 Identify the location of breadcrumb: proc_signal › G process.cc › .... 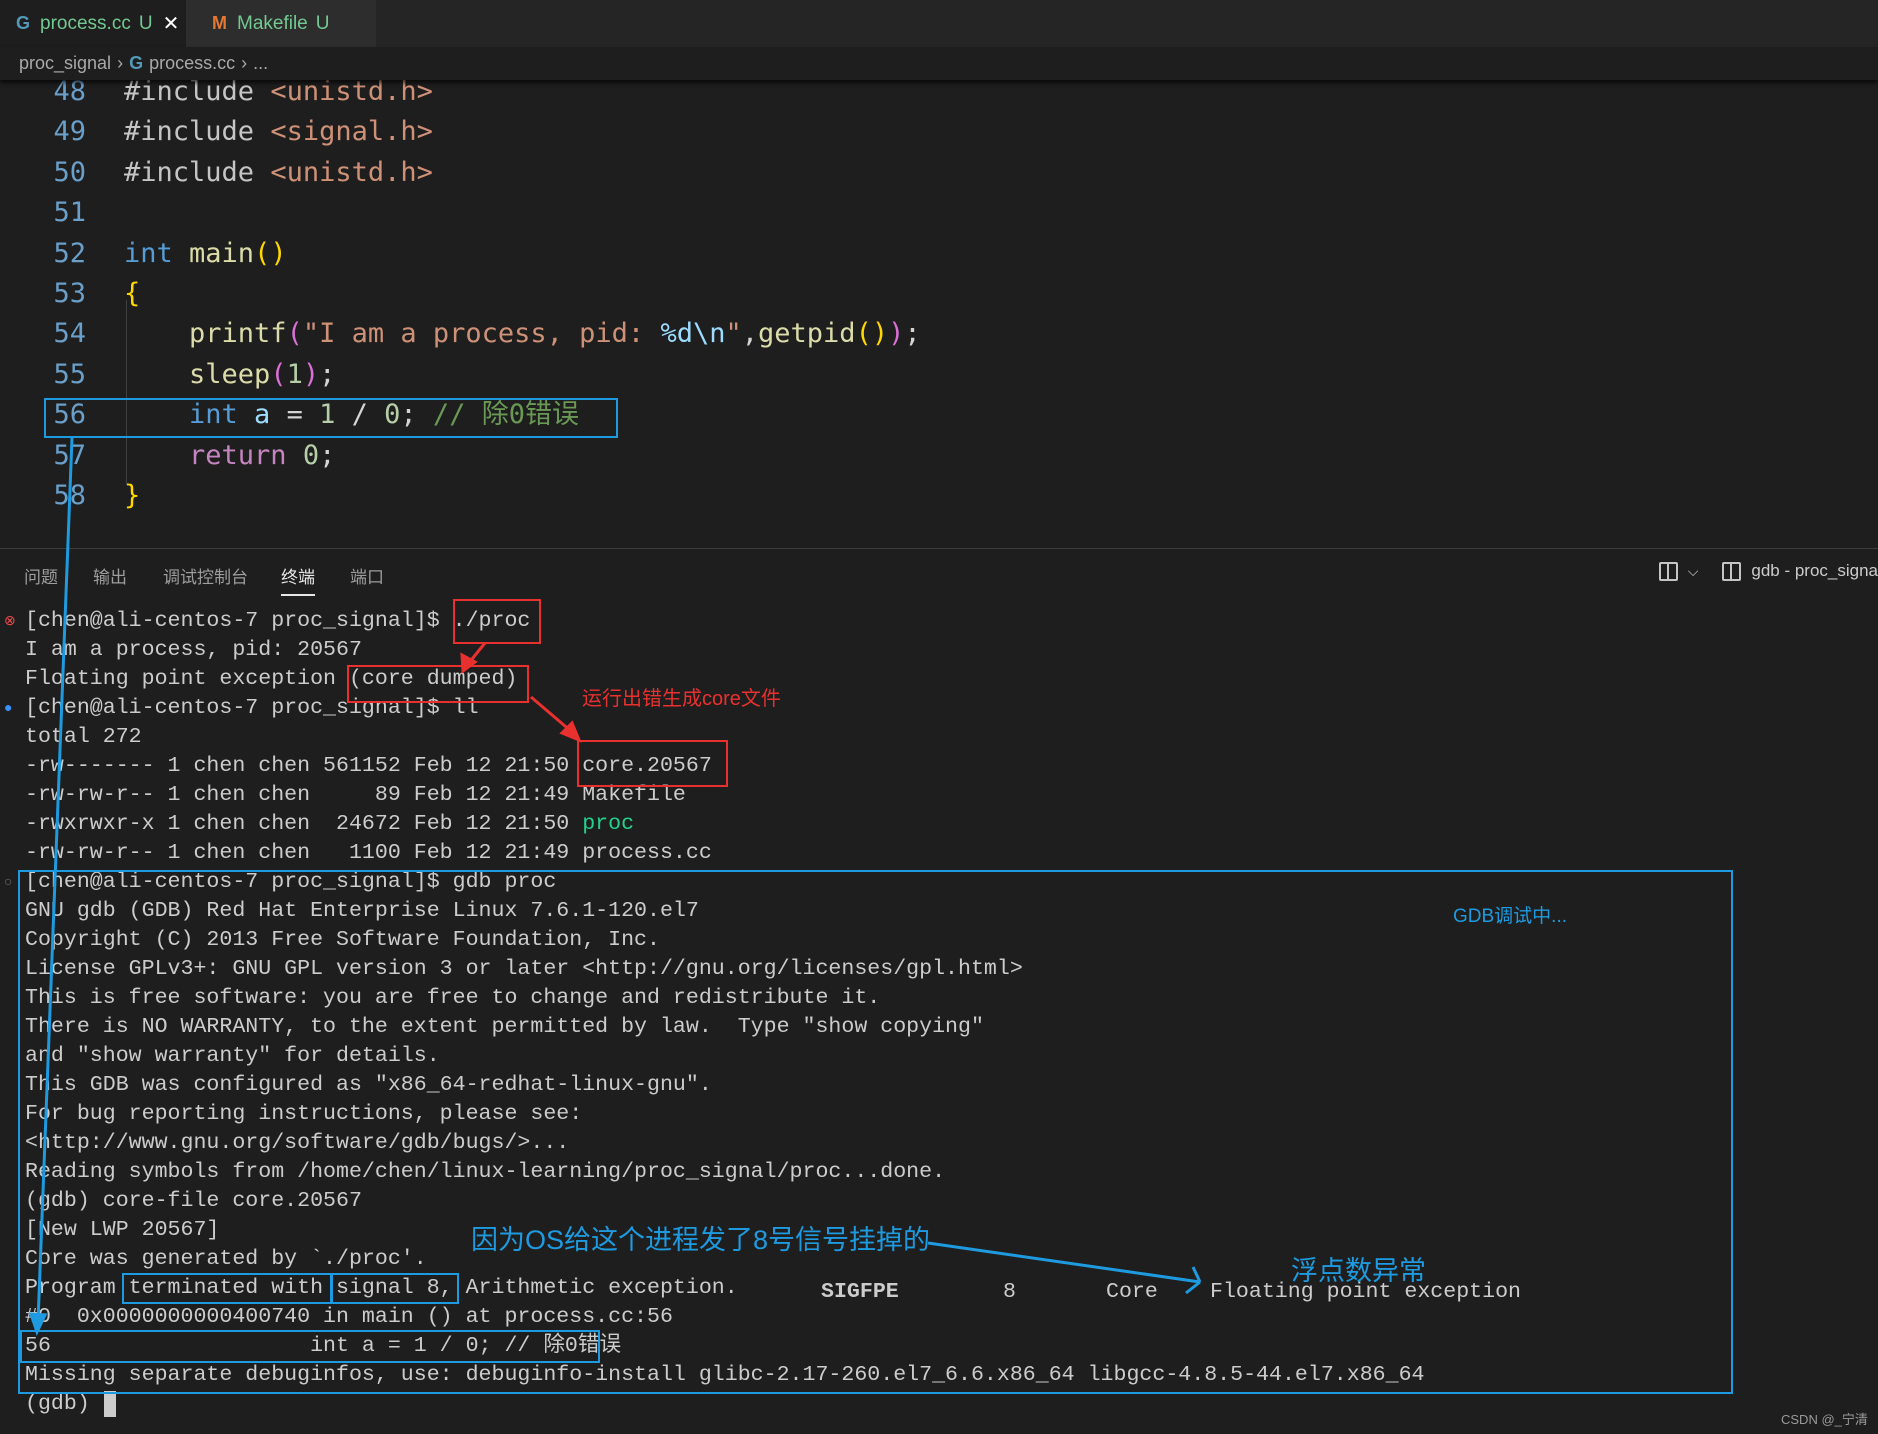
(939, 63).